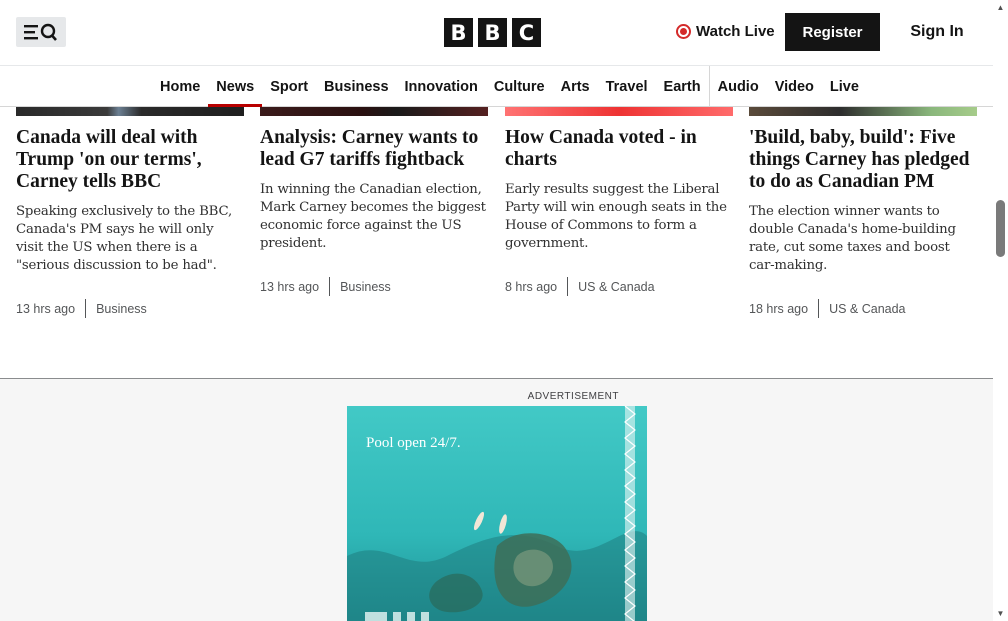  What do you see at coordinates (627, 86) in the screenshot?
I see `nav-item-travel: Travel` at bounding box center [627, 86].